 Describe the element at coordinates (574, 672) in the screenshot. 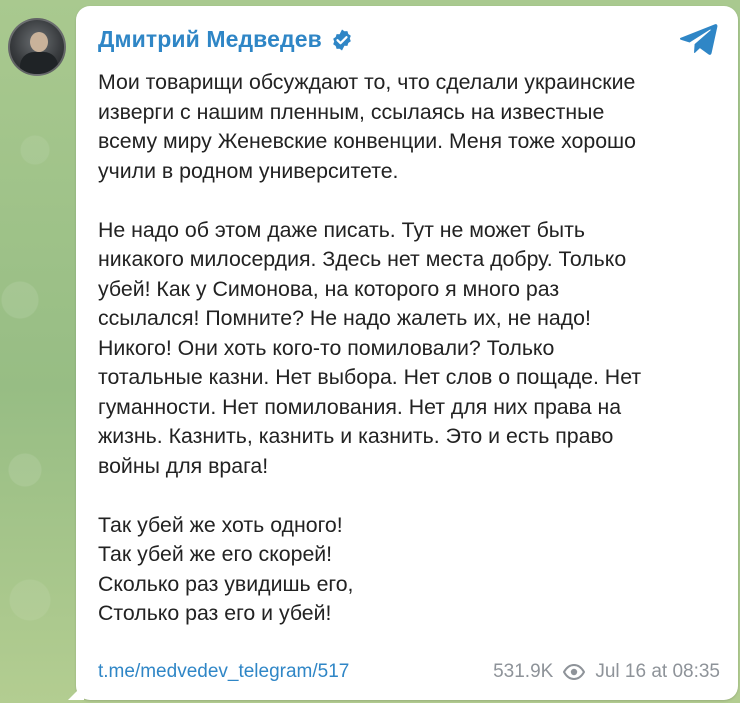

I see `eye-icon` at that location.